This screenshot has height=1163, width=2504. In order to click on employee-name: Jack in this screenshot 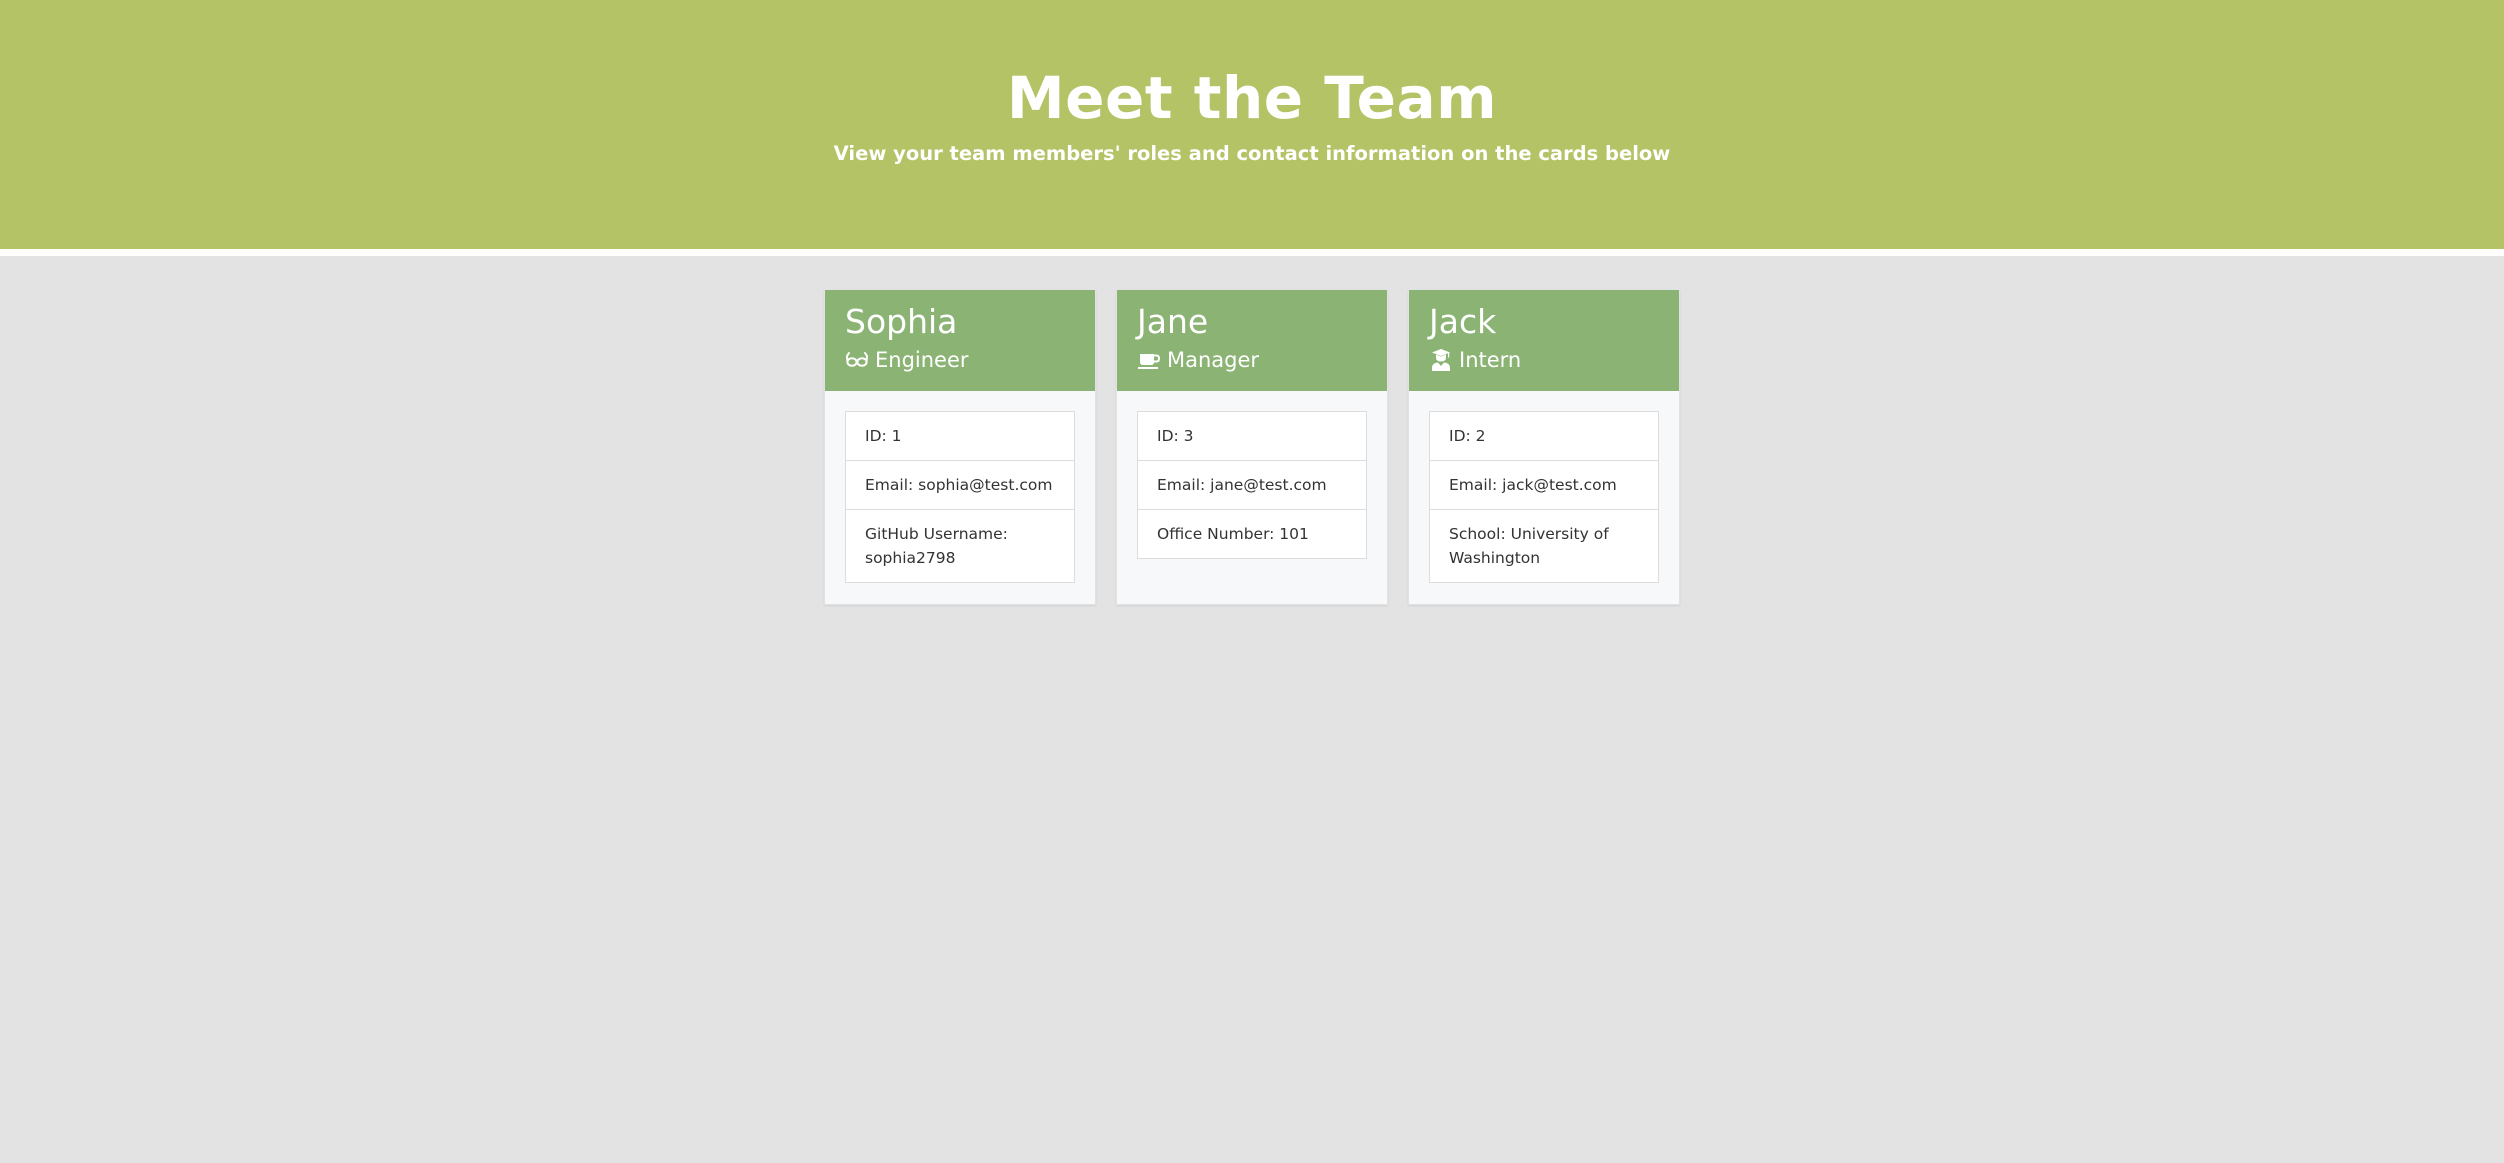, I will do `click(1463, 321)`.